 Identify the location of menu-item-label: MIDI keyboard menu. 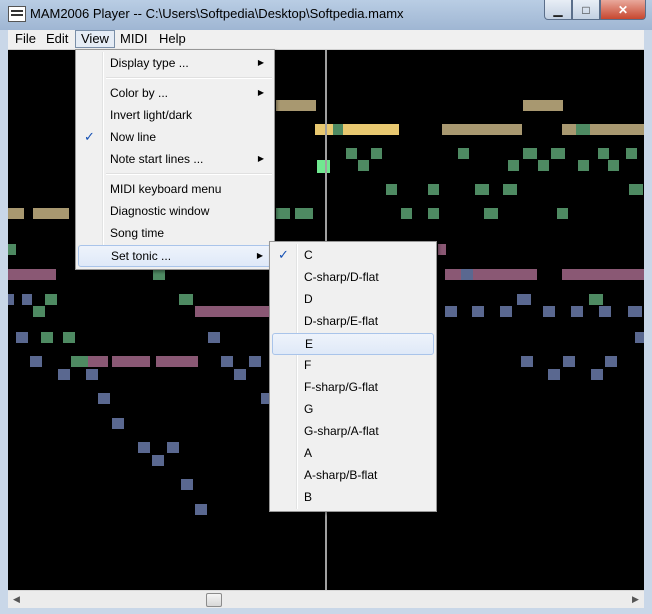
(166, 189).